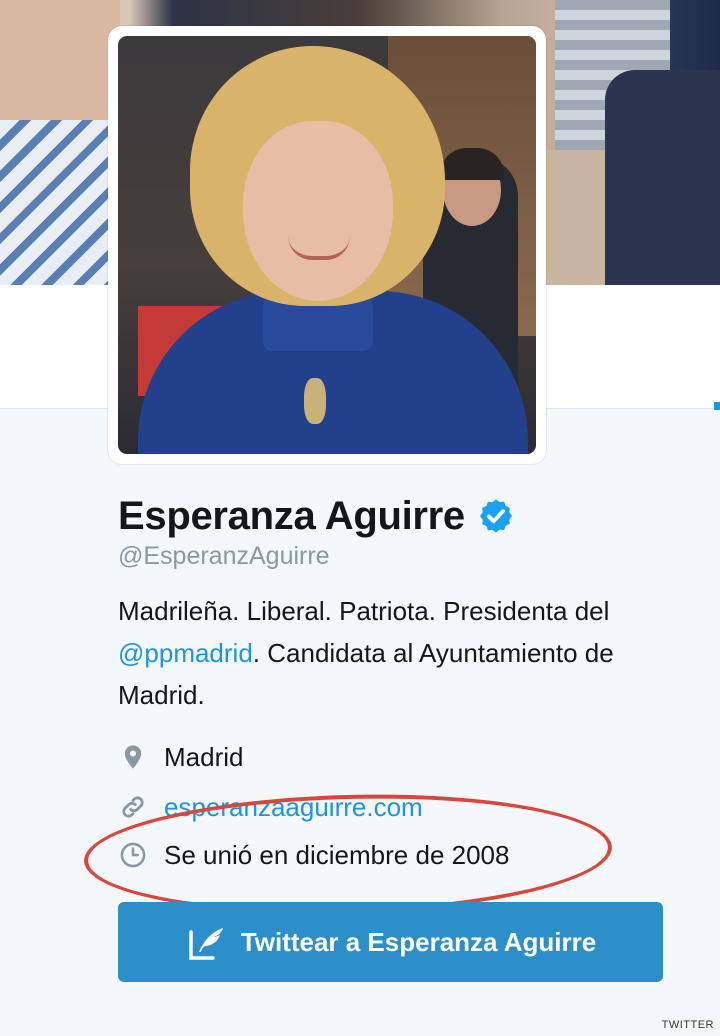 This screenshot has width=720, height=1036. Describe the element at coordinates (204, 756) in the screenshot. I see `location-text: Madrid` at that location.